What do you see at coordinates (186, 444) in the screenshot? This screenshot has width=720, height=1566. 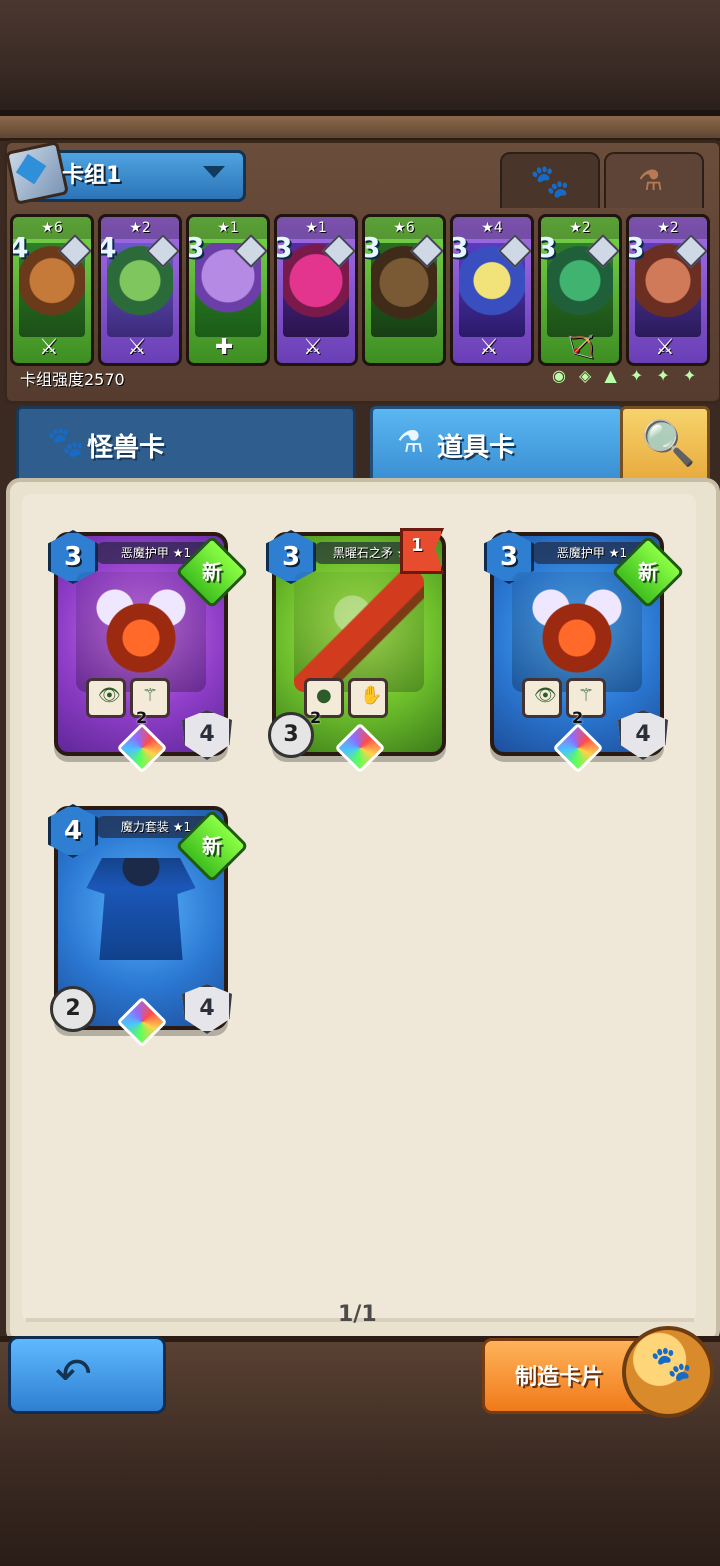 I see `tab-monster: 🐾 怪兽卡` at bounding box center [186, 444].